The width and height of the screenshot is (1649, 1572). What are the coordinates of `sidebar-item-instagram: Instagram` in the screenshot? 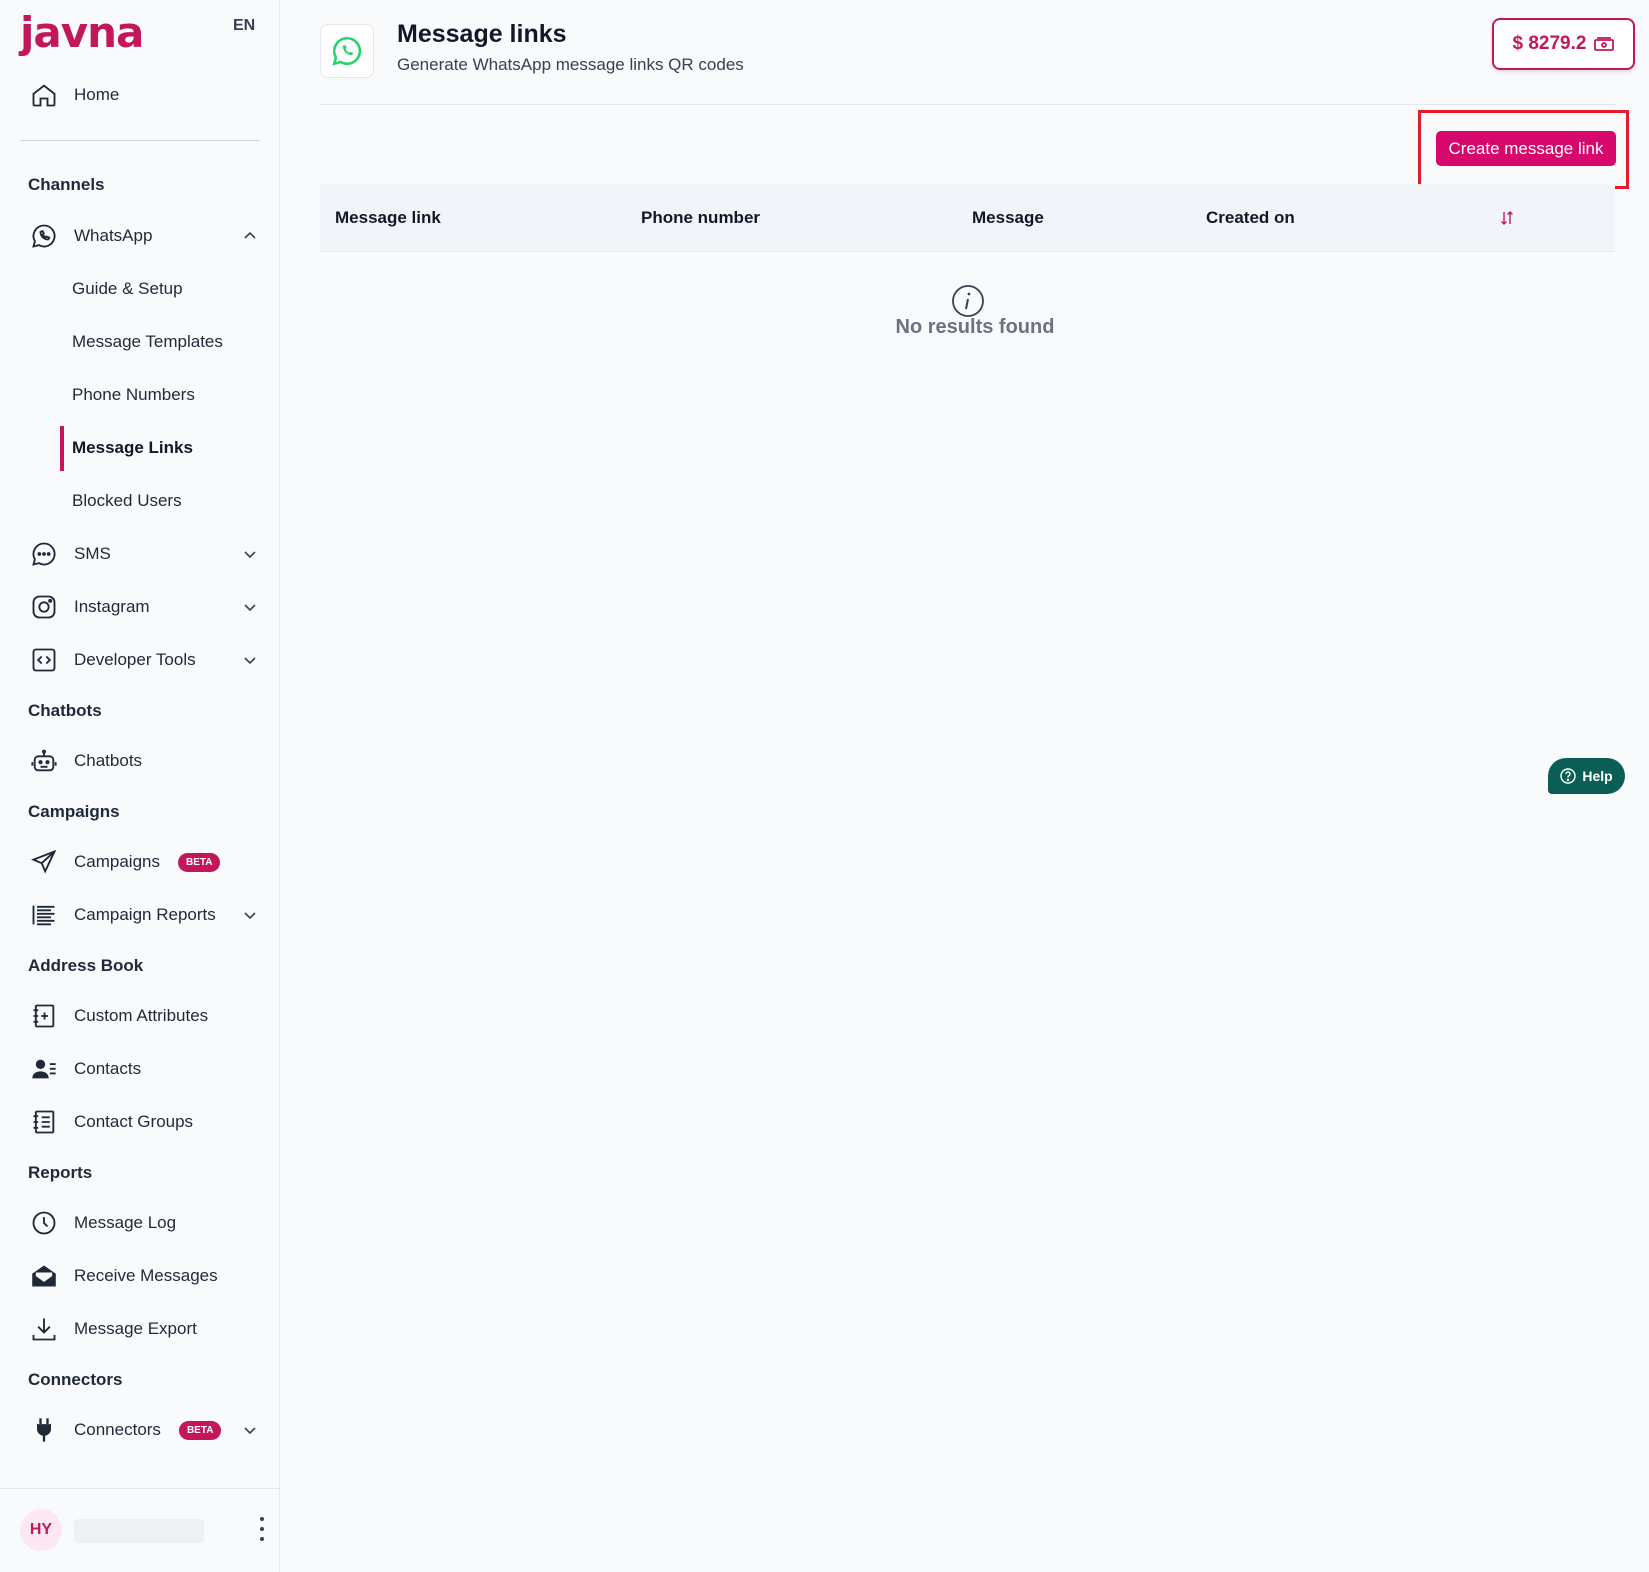 It's located at (143, 607).